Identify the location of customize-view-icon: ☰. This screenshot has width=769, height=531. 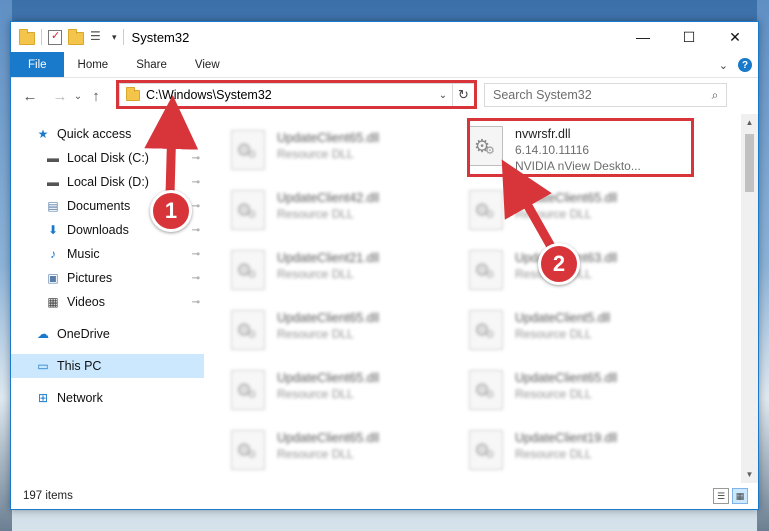
(98, 37).